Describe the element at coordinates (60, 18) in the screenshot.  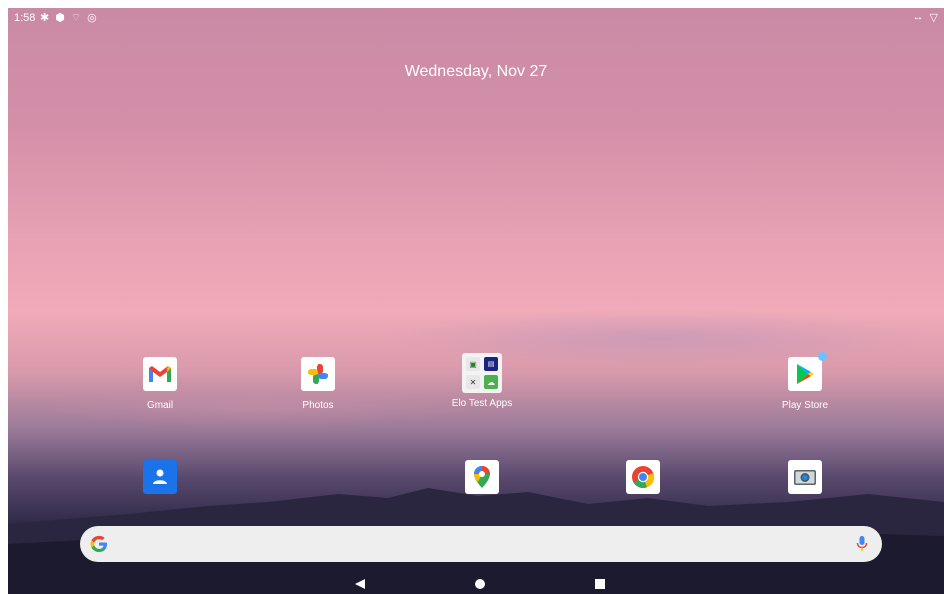
I see `shield-icon: ⬢` at that location.